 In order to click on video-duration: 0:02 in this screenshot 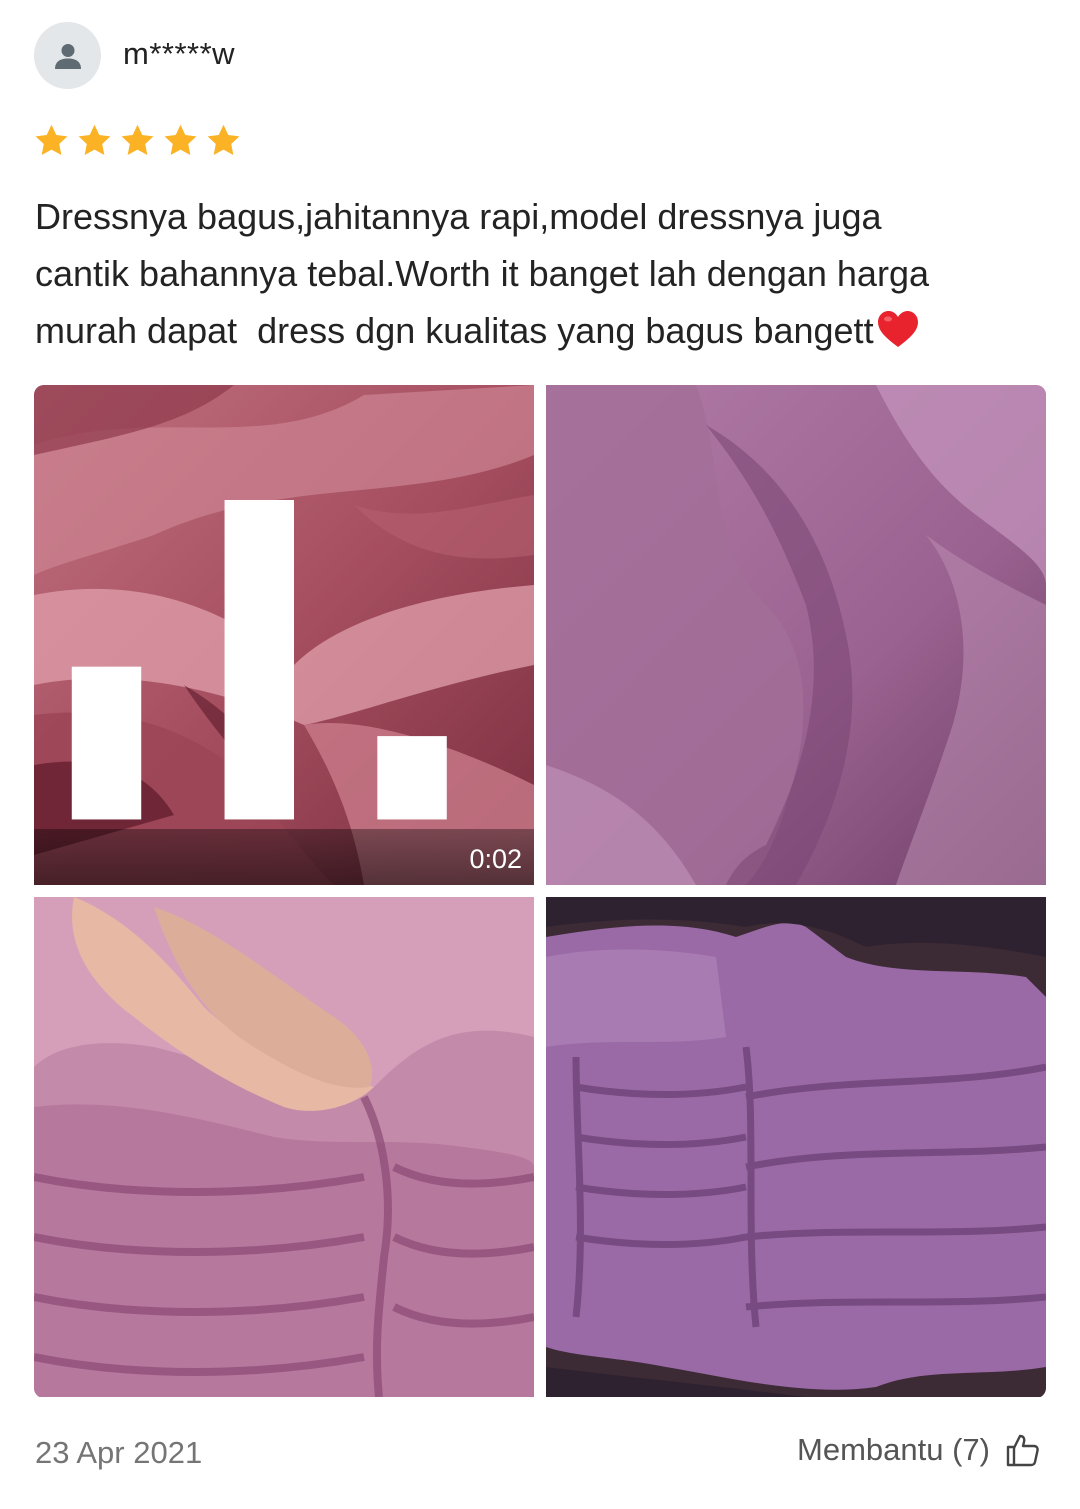, I will do `click(495, 859)`.